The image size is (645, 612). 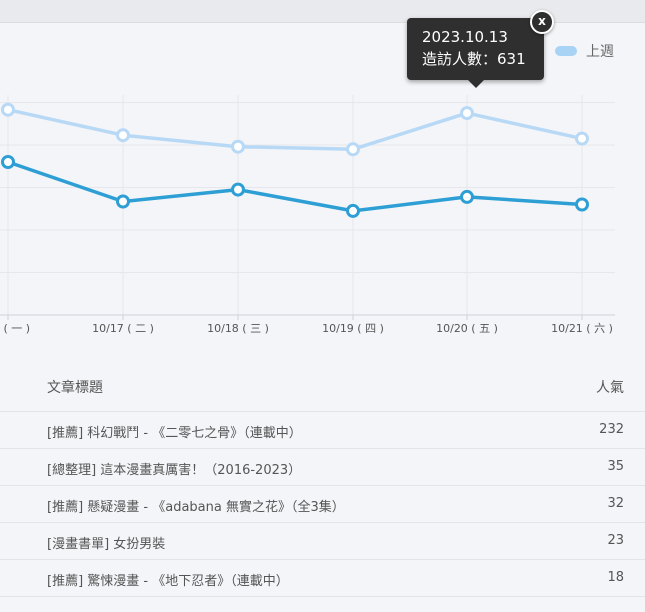 I want to click on header-popularity: 人氣, so click(x=610, y=388).